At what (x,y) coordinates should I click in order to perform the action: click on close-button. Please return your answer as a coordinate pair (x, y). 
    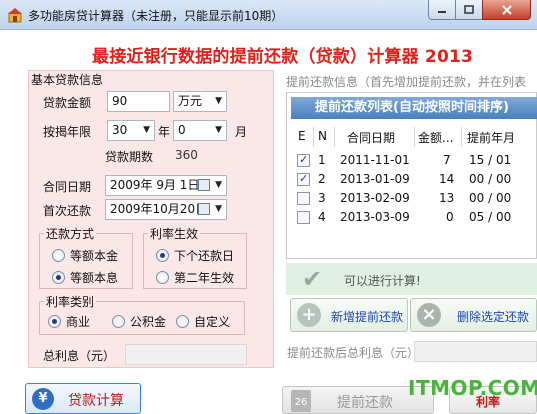
    Looking at the image, I should click on (506, 10).